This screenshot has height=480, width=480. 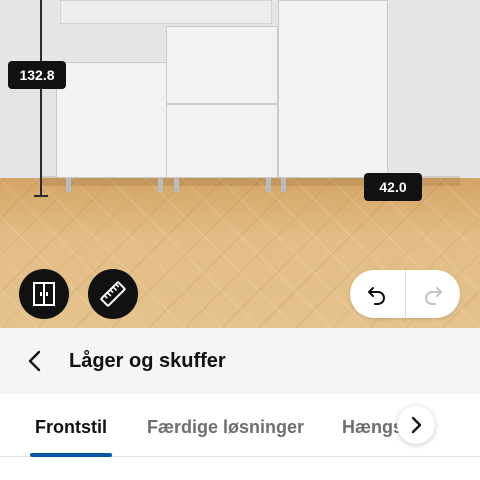 I want to click on doors-icon, so click(x=44, y=294).